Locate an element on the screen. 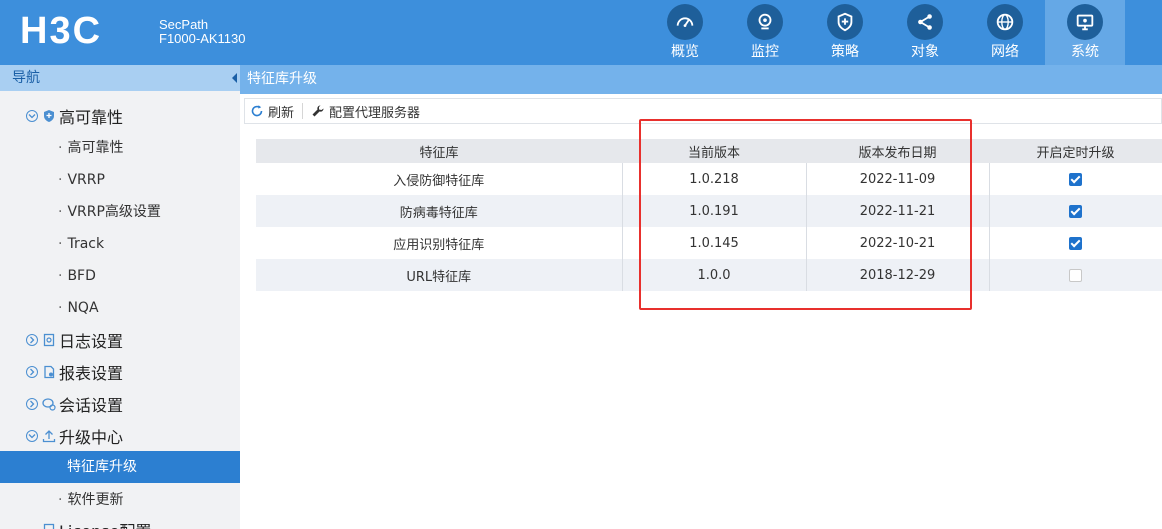  nav-item-label: Track is located at coordinates (86, 244).